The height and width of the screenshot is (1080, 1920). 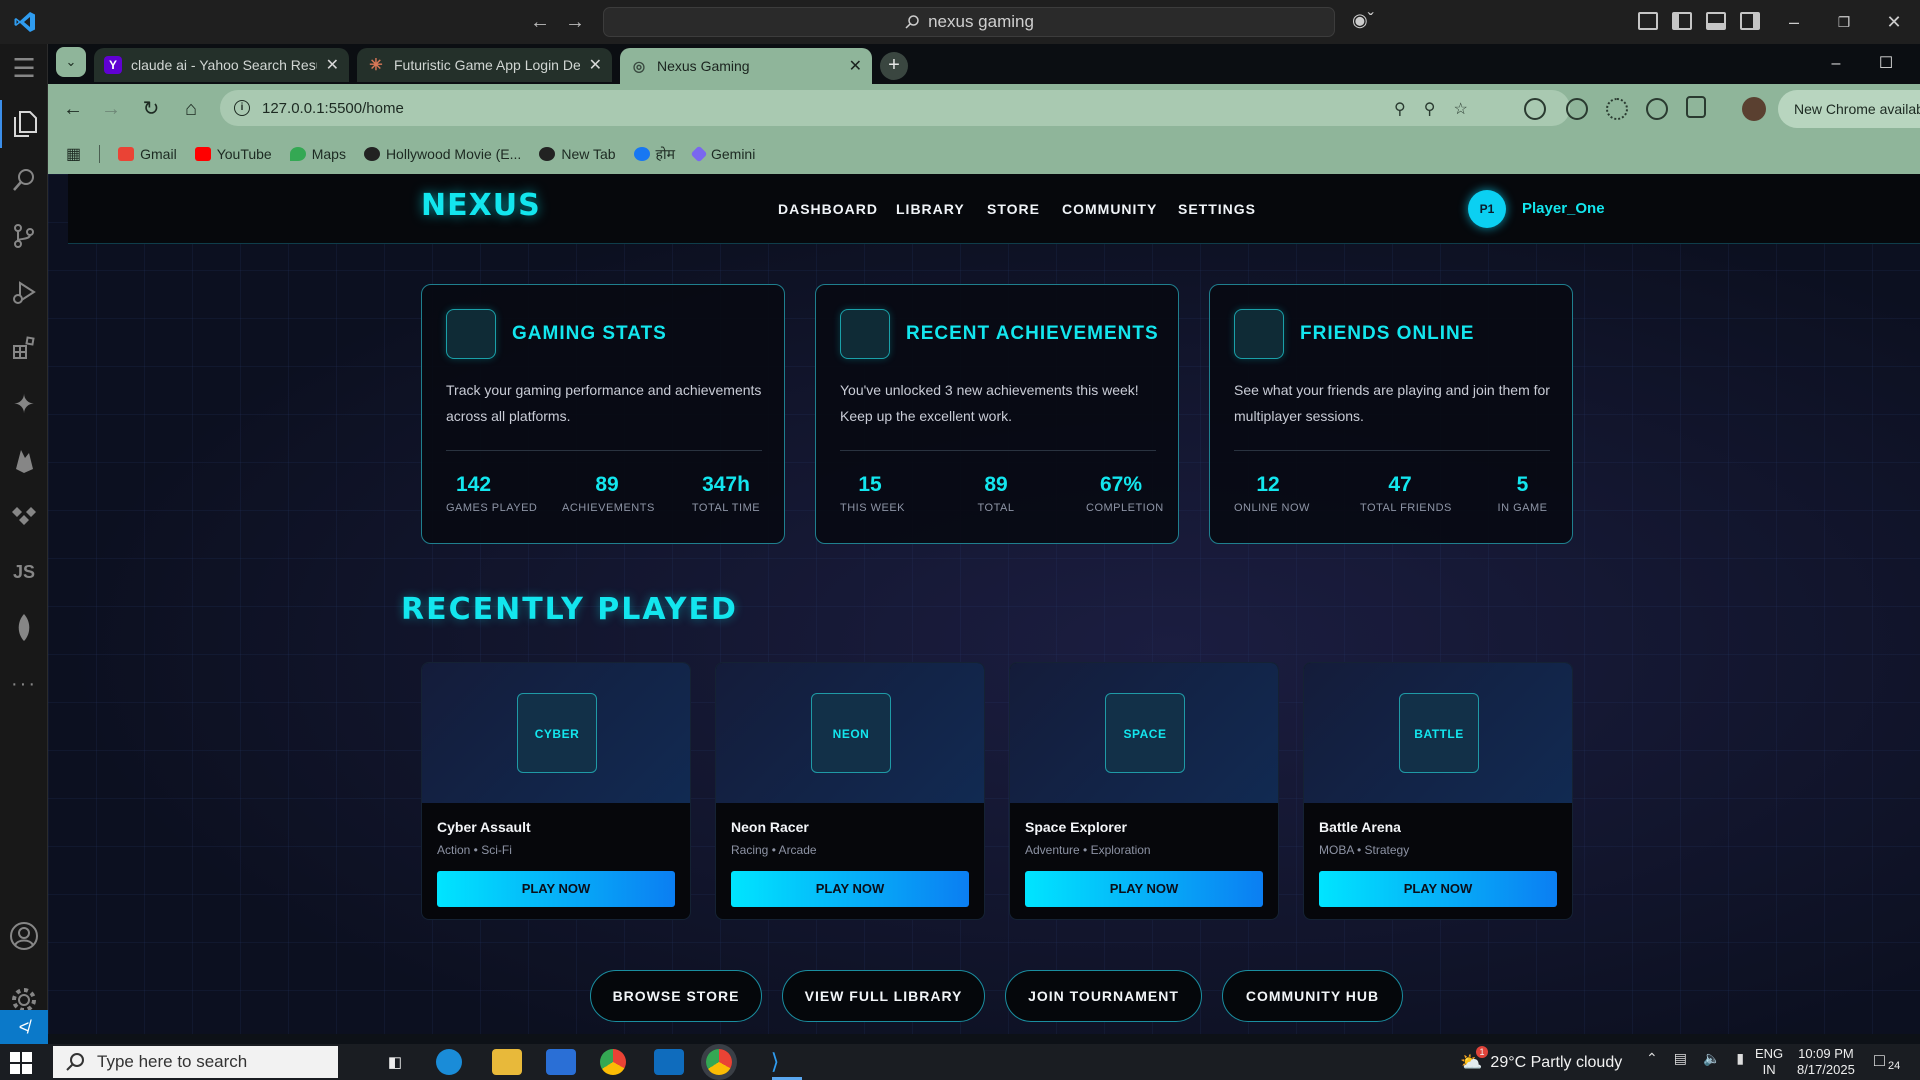 What do you see at coordinates (828, 209) in the screenshot?
I see `nav-dashboard: DASHBOARD` at bounding box center [828, 209].